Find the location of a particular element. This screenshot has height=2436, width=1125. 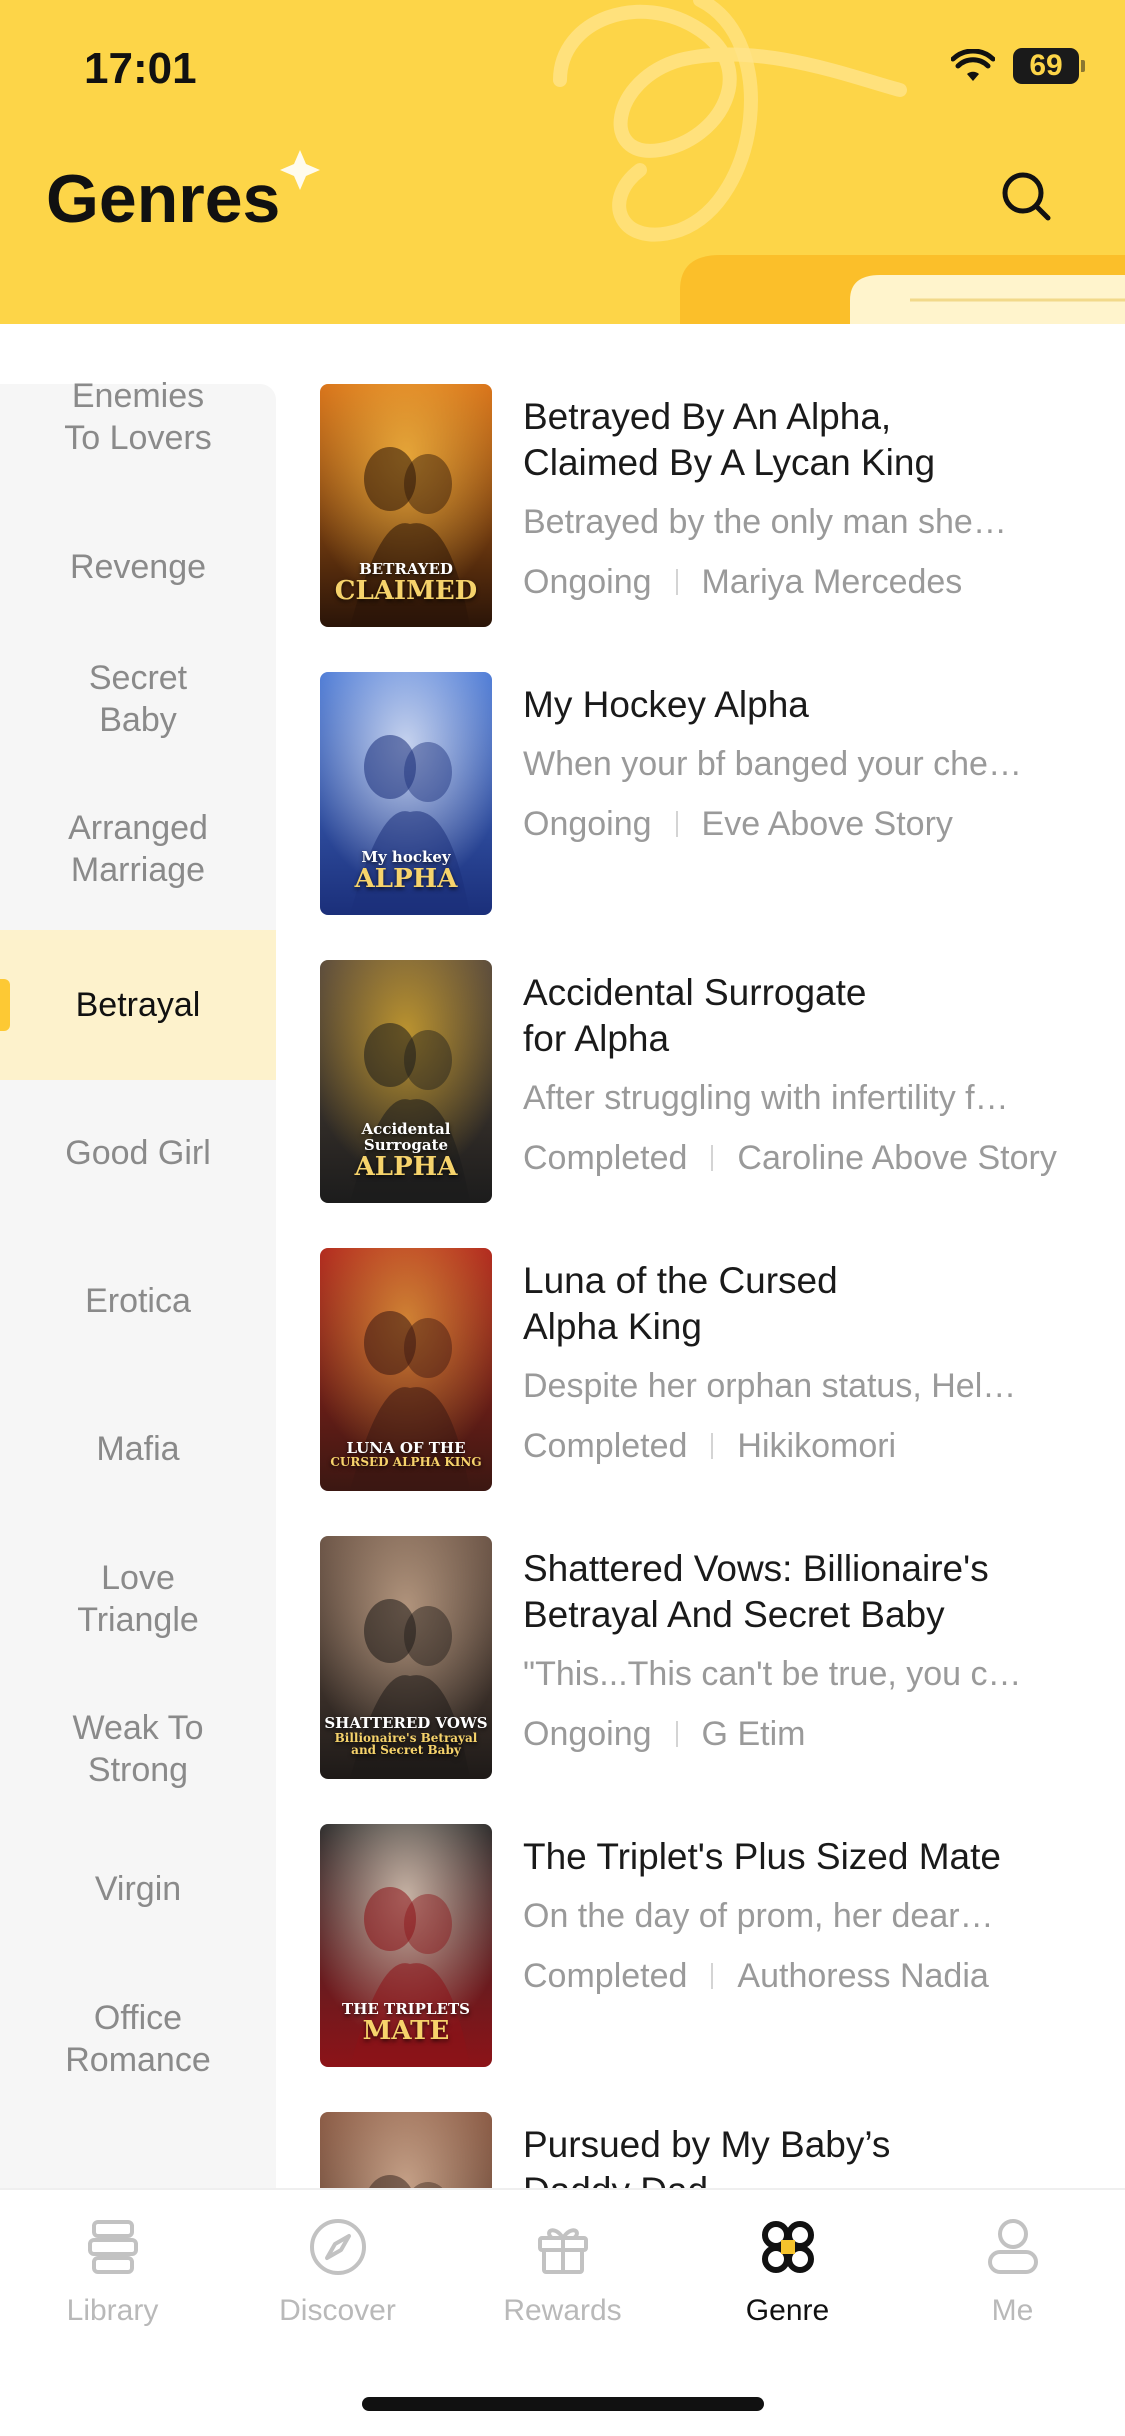

tab-library: Library is located at coordinates (112, 2279).